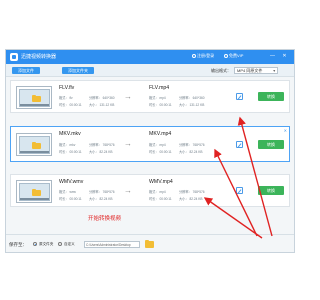  What do you see at coordinates (192, 98) in the screenshot?
I see `output-resolution: 分辨率： 640*360` at bounding box center [192, 98].